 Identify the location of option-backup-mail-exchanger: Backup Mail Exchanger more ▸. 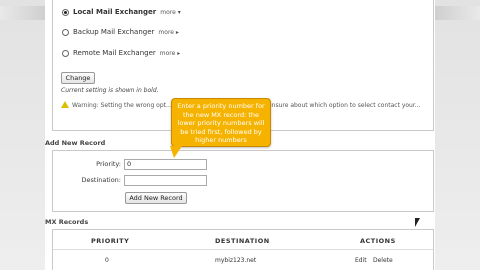
(120, 32).